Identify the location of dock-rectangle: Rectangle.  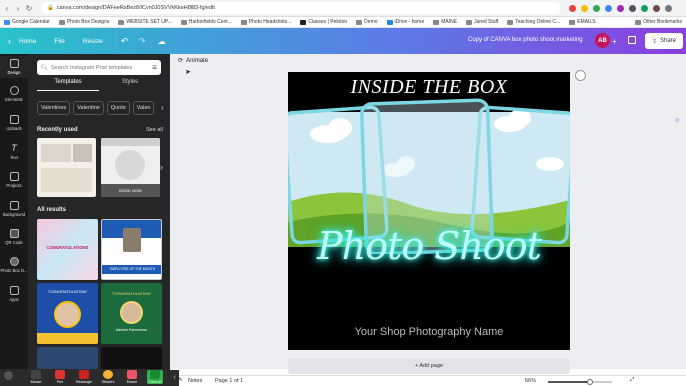
(84, 377).